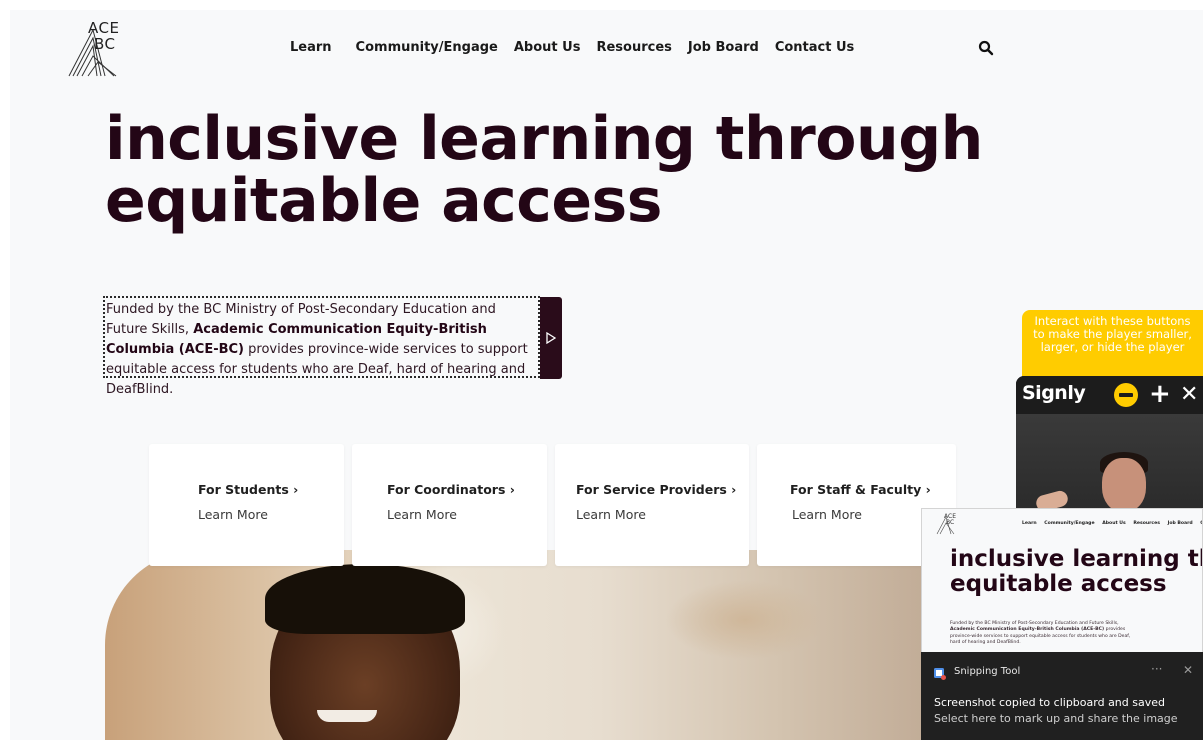  Describe the element at coordinates (1076, 559) in the screenshot. I see `thumbnail-title-line-1: inclusive learning th` at that location.